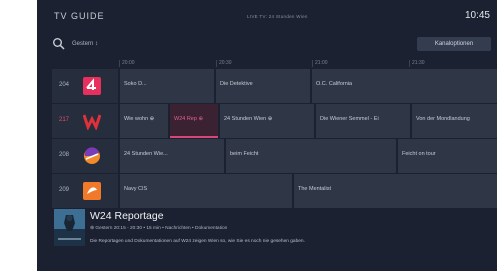 This screenshot has width=497, height=271. I want to click on program-cell: Navy CIS, so click(206, 191).